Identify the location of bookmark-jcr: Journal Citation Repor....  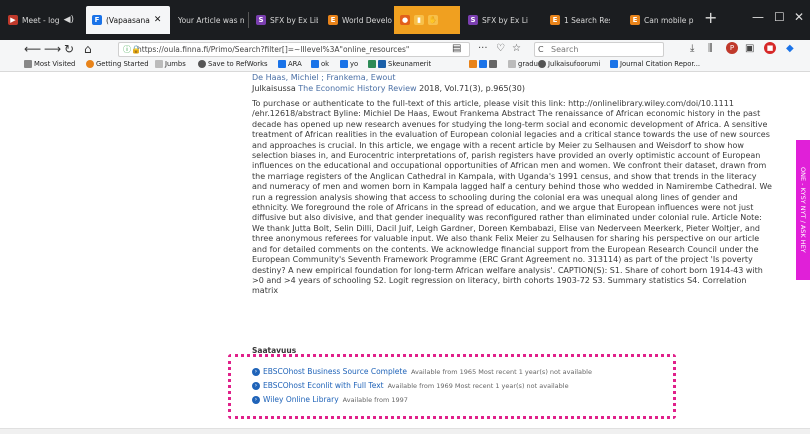
(655, 64).